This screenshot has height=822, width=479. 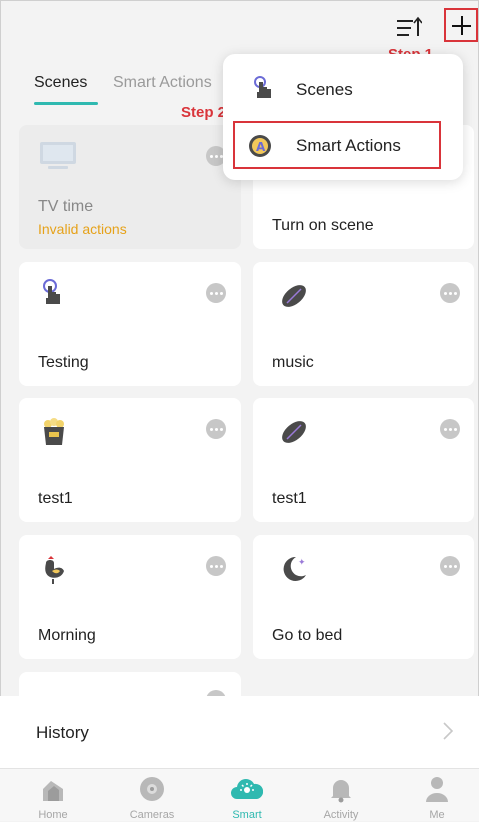 I want to click on nav-me: Me, so click(x=437, y=795).